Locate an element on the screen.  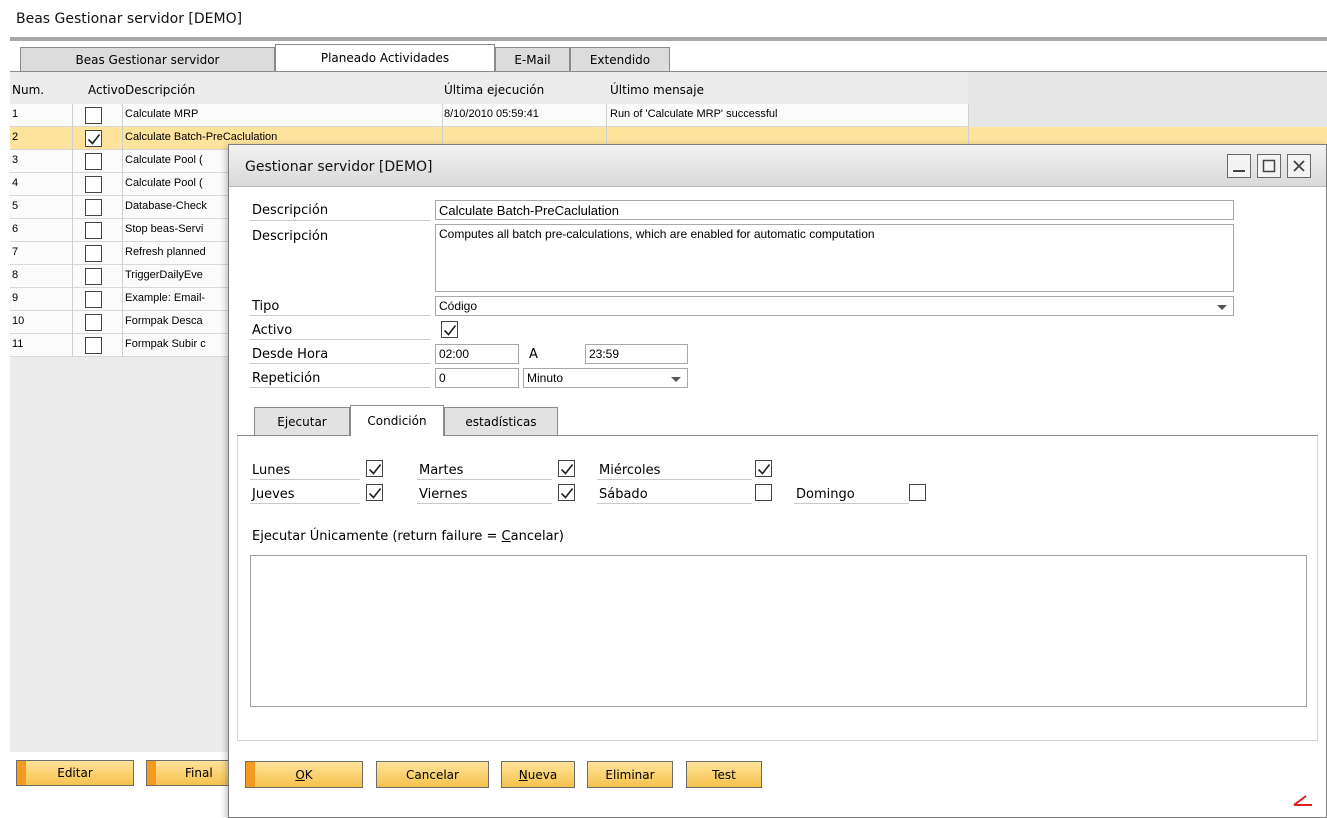
tab-ejecutar: Ejecutar is located at coordinates (302, 421).